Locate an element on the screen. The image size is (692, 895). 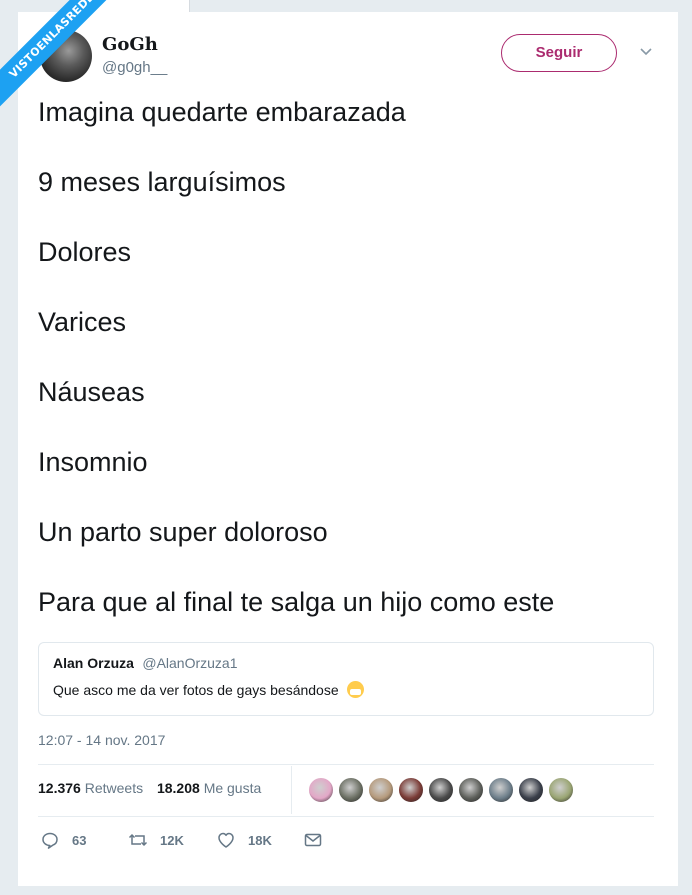
envelope-icon is located at coordinates (313, 840).